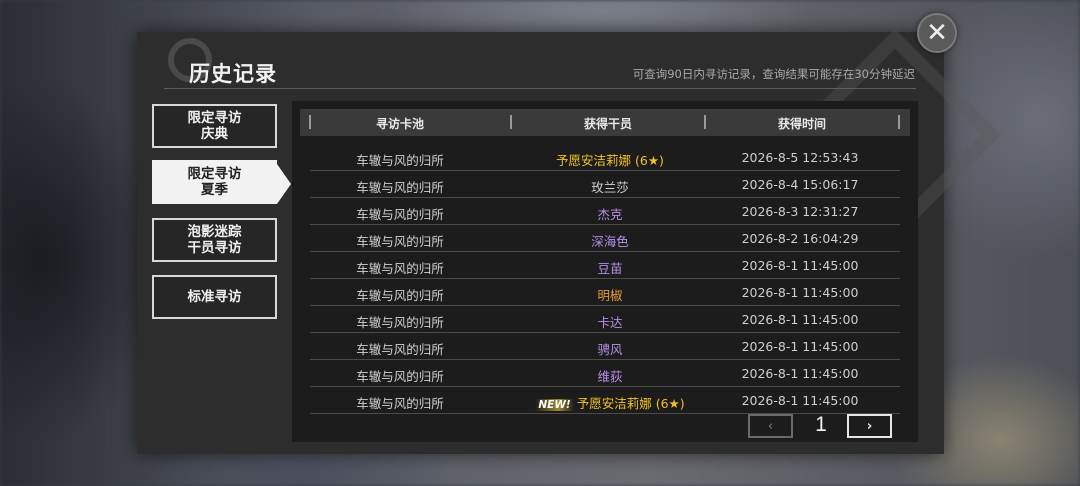  Describe the element at coordinates (214, 232) in the screenshot. I see `tab-label-line1: 泡影迷踪` at that location.